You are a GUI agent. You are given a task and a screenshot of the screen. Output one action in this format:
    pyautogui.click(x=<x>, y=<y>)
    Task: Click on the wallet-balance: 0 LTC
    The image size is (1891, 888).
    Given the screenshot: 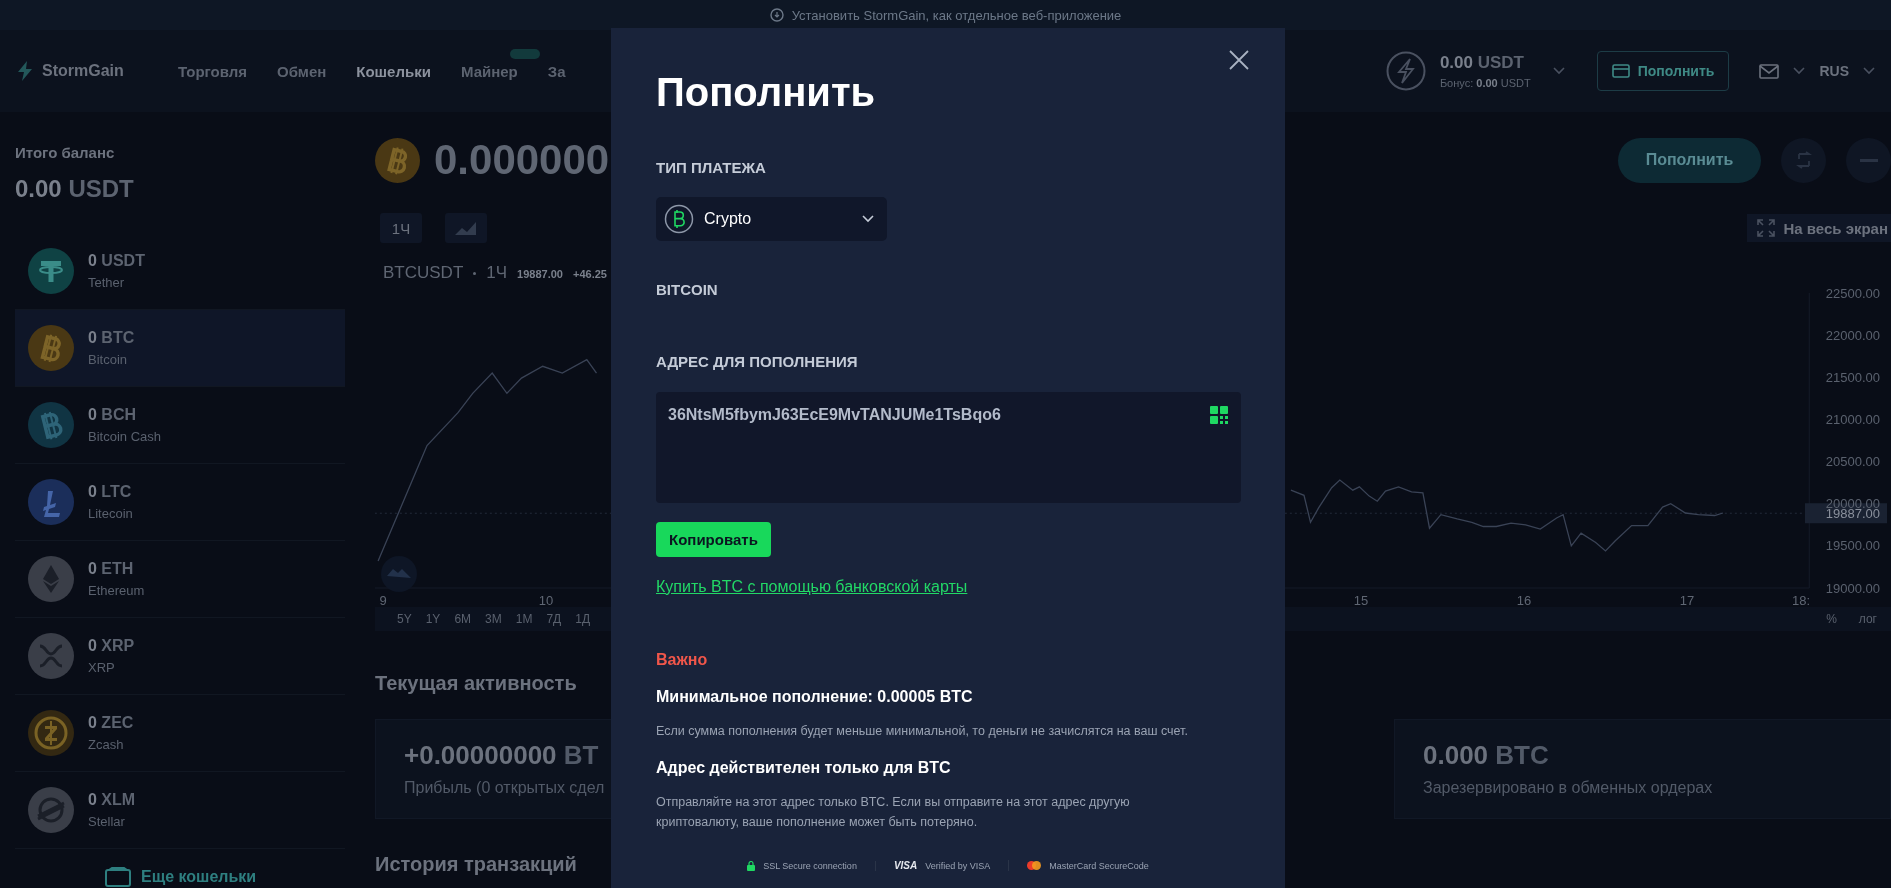 What is the action you would take?
    pyautogui.click(x=110, y=492)
    